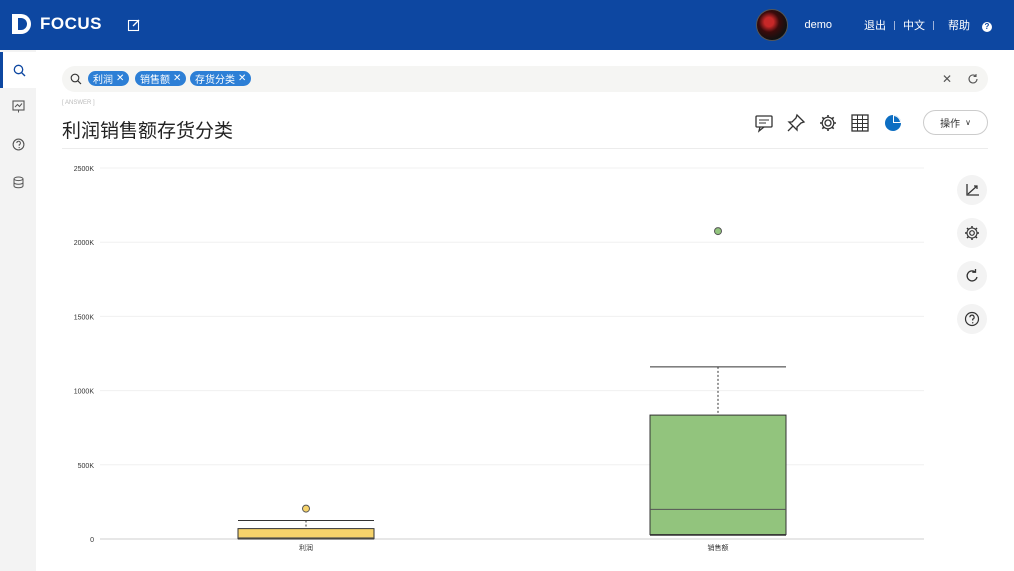 Image resolution: width=1014 pixels, height=571 pixels. What do you see at coordinates (947, 79) in the screenshot?
I see `clear-icon: ✕` at bounding box center [947, 79].